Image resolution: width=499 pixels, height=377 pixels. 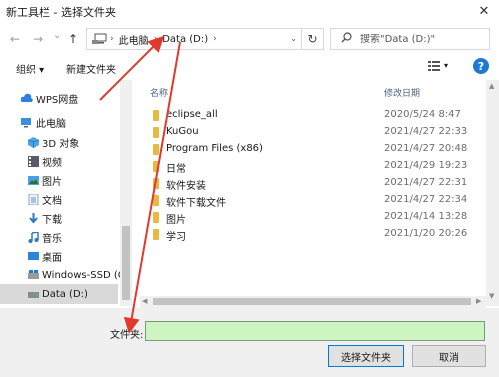 What do you see at coordinates (15, 39) in the screenshot?
I see `back-arrow-icon: ←` at bounding box center [15, 39].